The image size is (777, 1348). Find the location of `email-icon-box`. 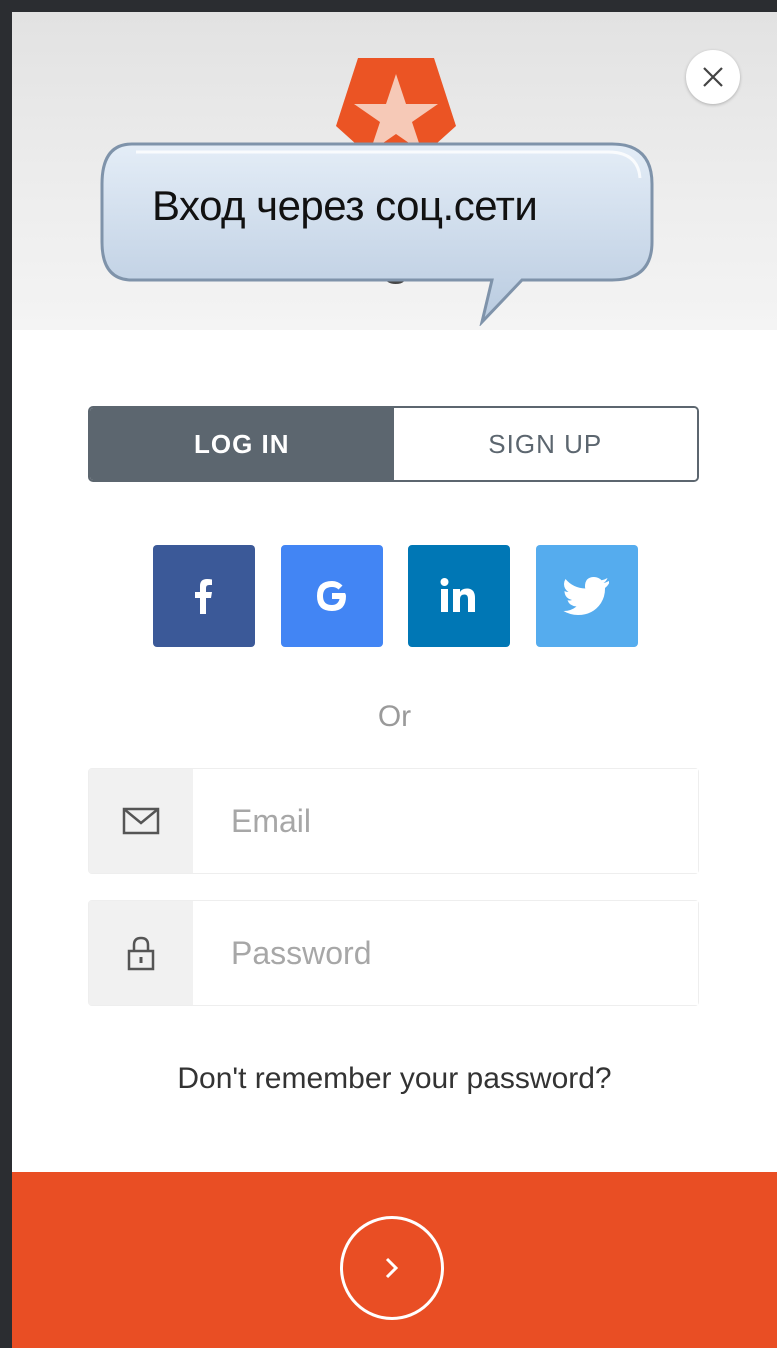

email-icon-box is located at coordinates (141, 821).